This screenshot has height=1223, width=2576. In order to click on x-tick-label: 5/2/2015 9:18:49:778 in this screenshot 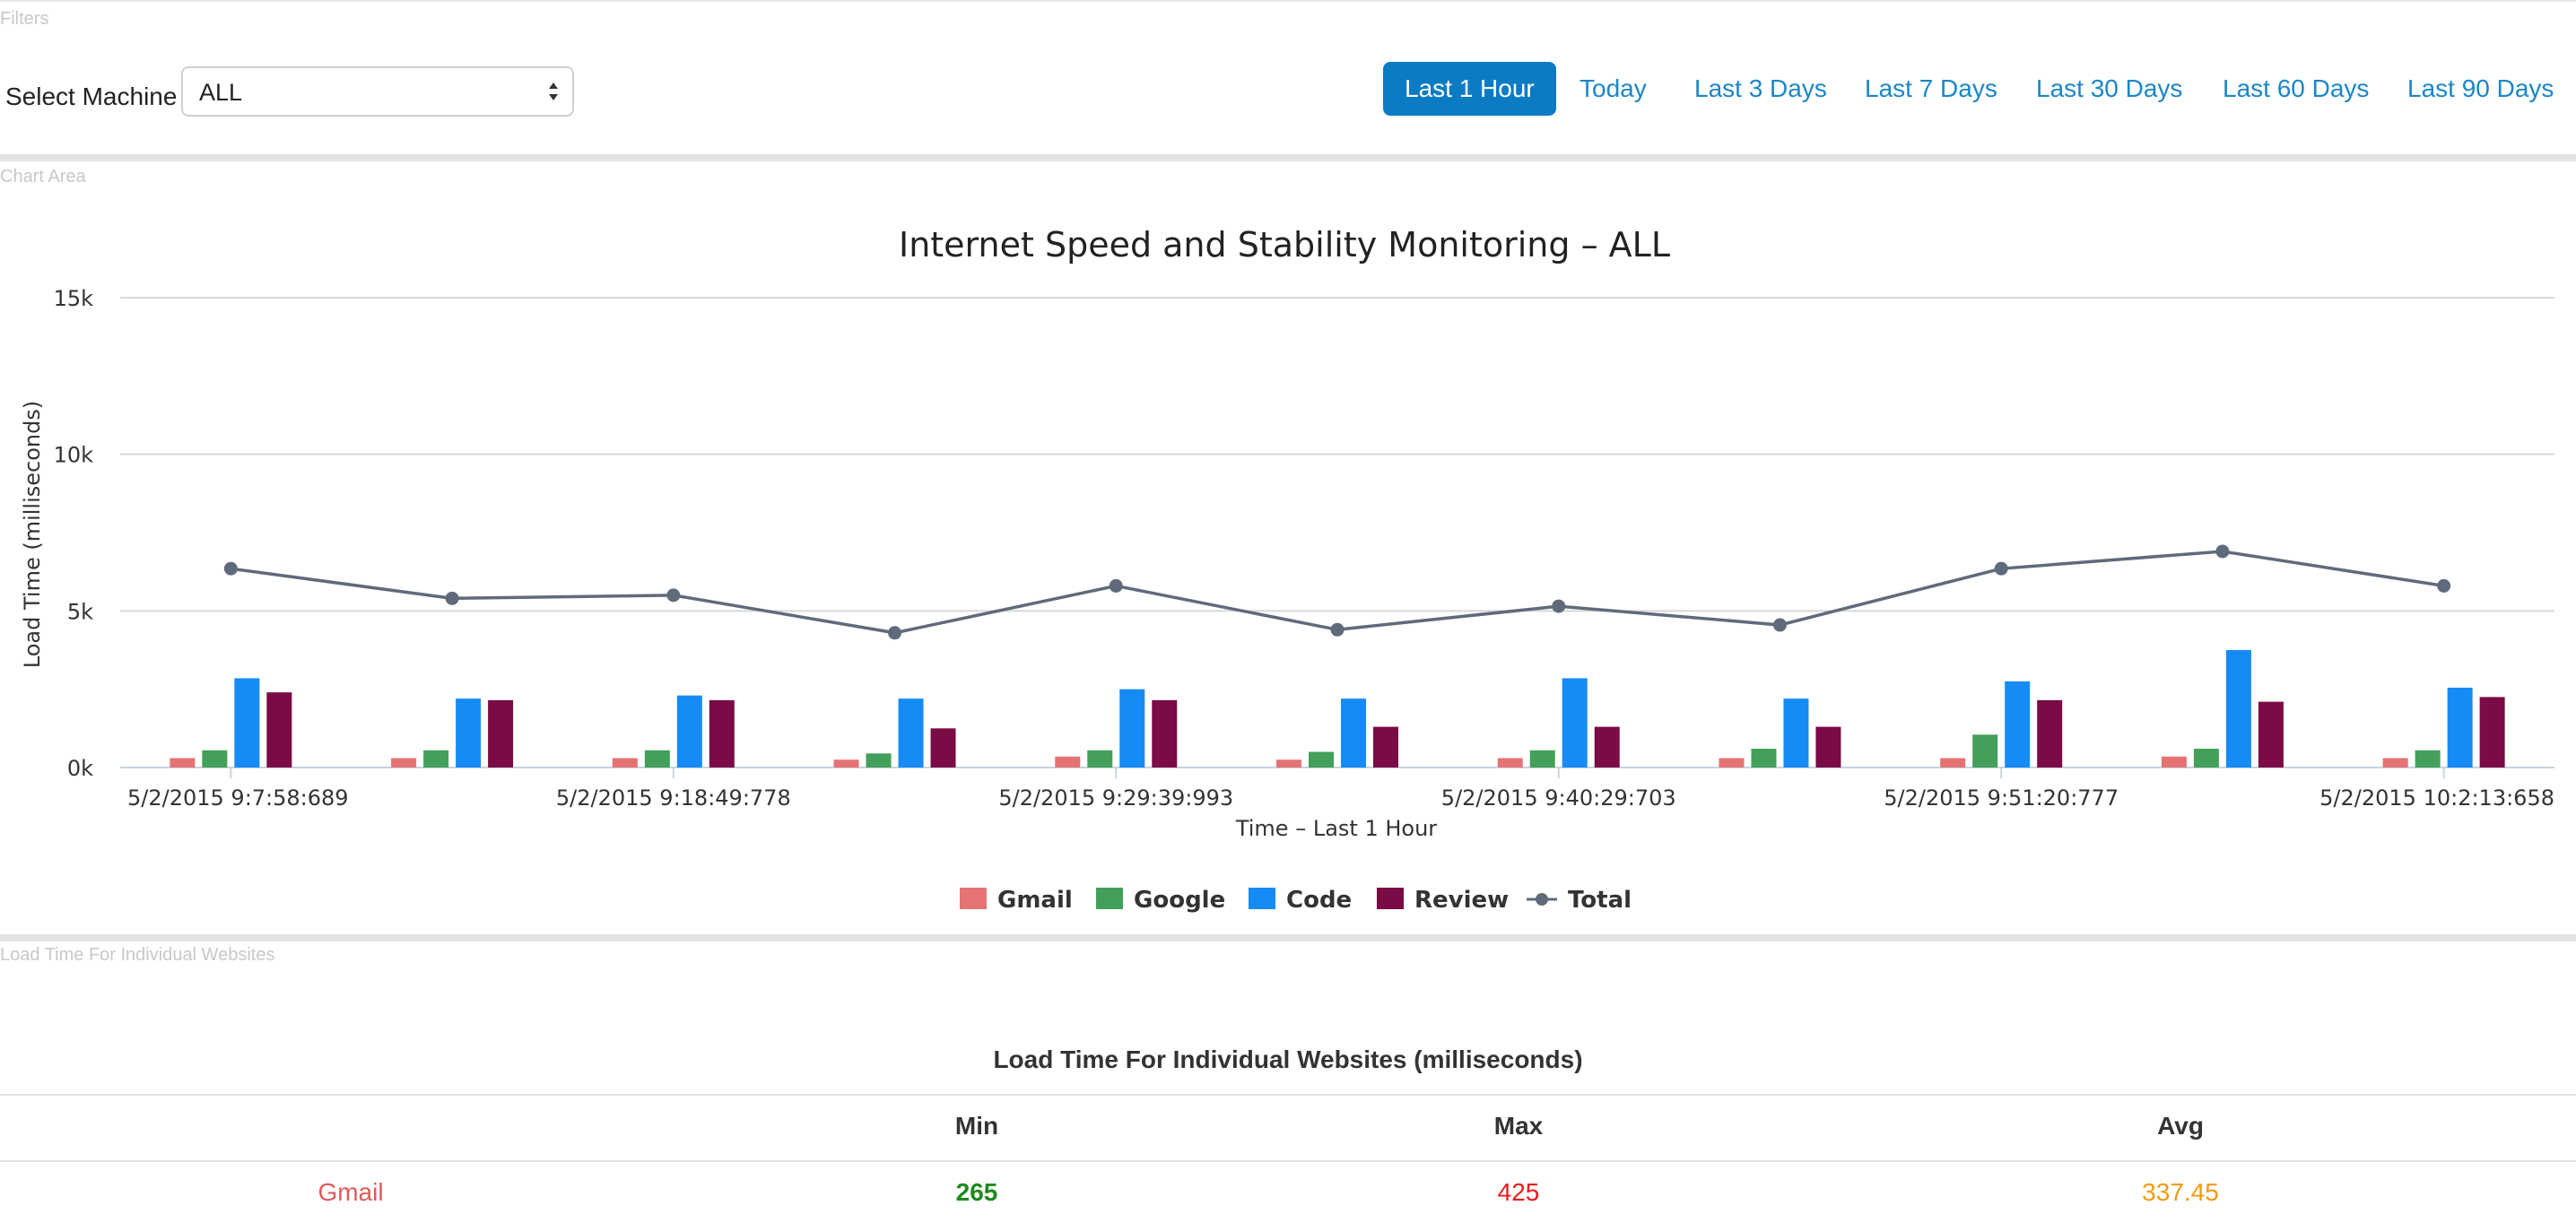, I will do `click(673, 798)`.